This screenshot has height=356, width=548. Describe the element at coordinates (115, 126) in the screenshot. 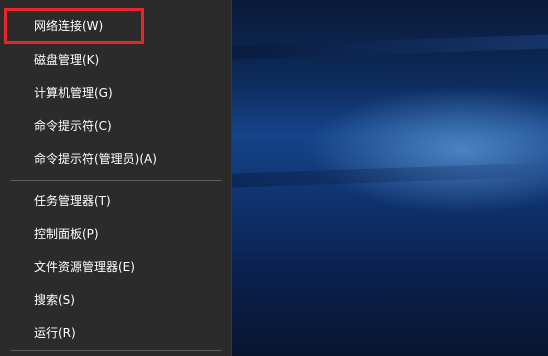

I see `menu-item-command-prompt: 命令提示符(C)` at that location.